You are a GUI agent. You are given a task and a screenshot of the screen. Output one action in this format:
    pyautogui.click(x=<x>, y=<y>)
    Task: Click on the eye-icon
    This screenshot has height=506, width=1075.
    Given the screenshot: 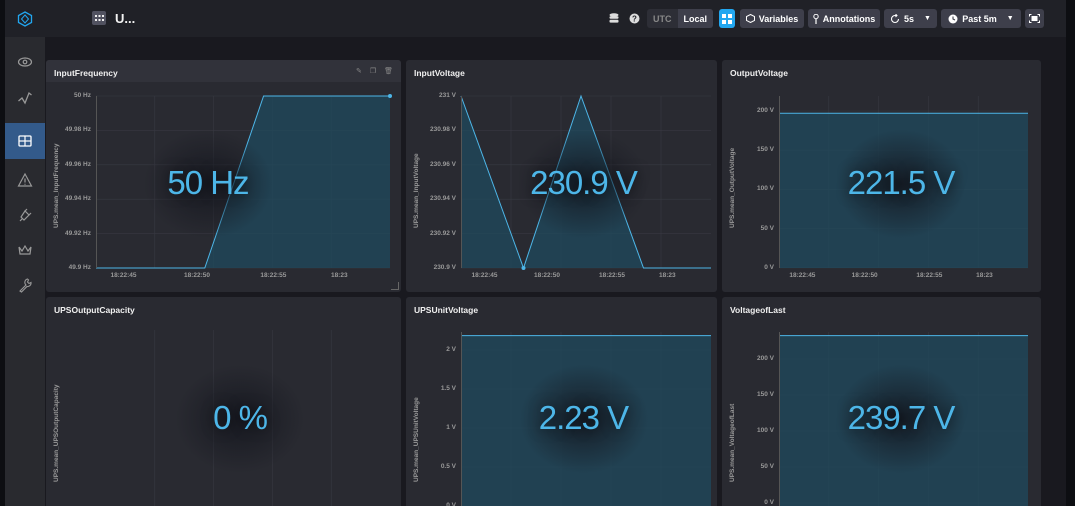 What is the action you would take?
    pyautogui.click(x=25, y=62)
    